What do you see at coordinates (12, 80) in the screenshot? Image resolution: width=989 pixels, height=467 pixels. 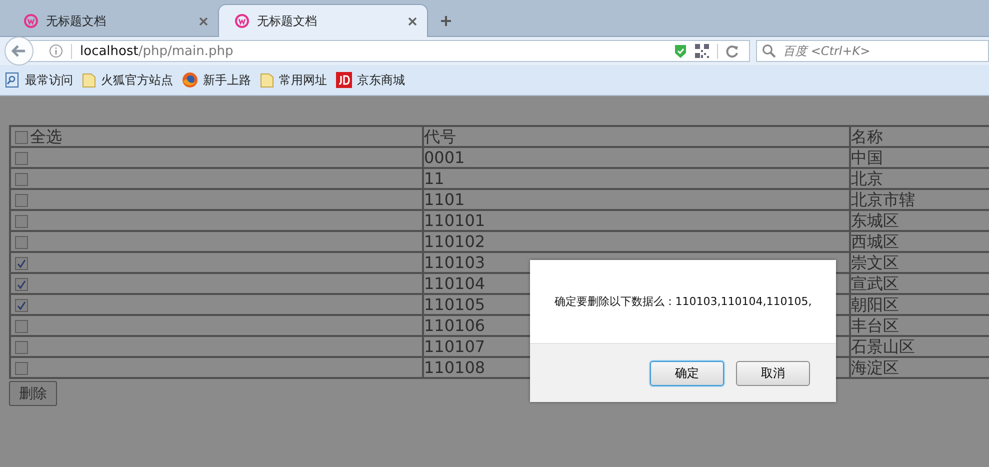 I see `page-search-icon` at bounding box center [12, 80].